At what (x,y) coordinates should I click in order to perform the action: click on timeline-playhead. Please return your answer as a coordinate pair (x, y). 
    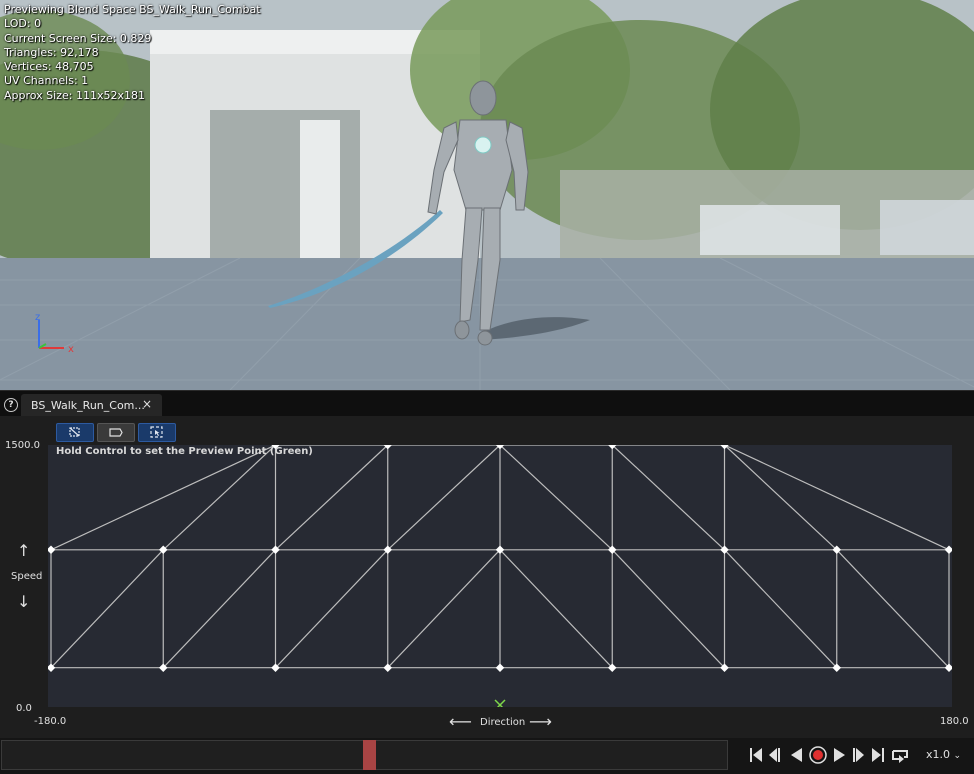
    Looking at the image, I should click on (369, 755).